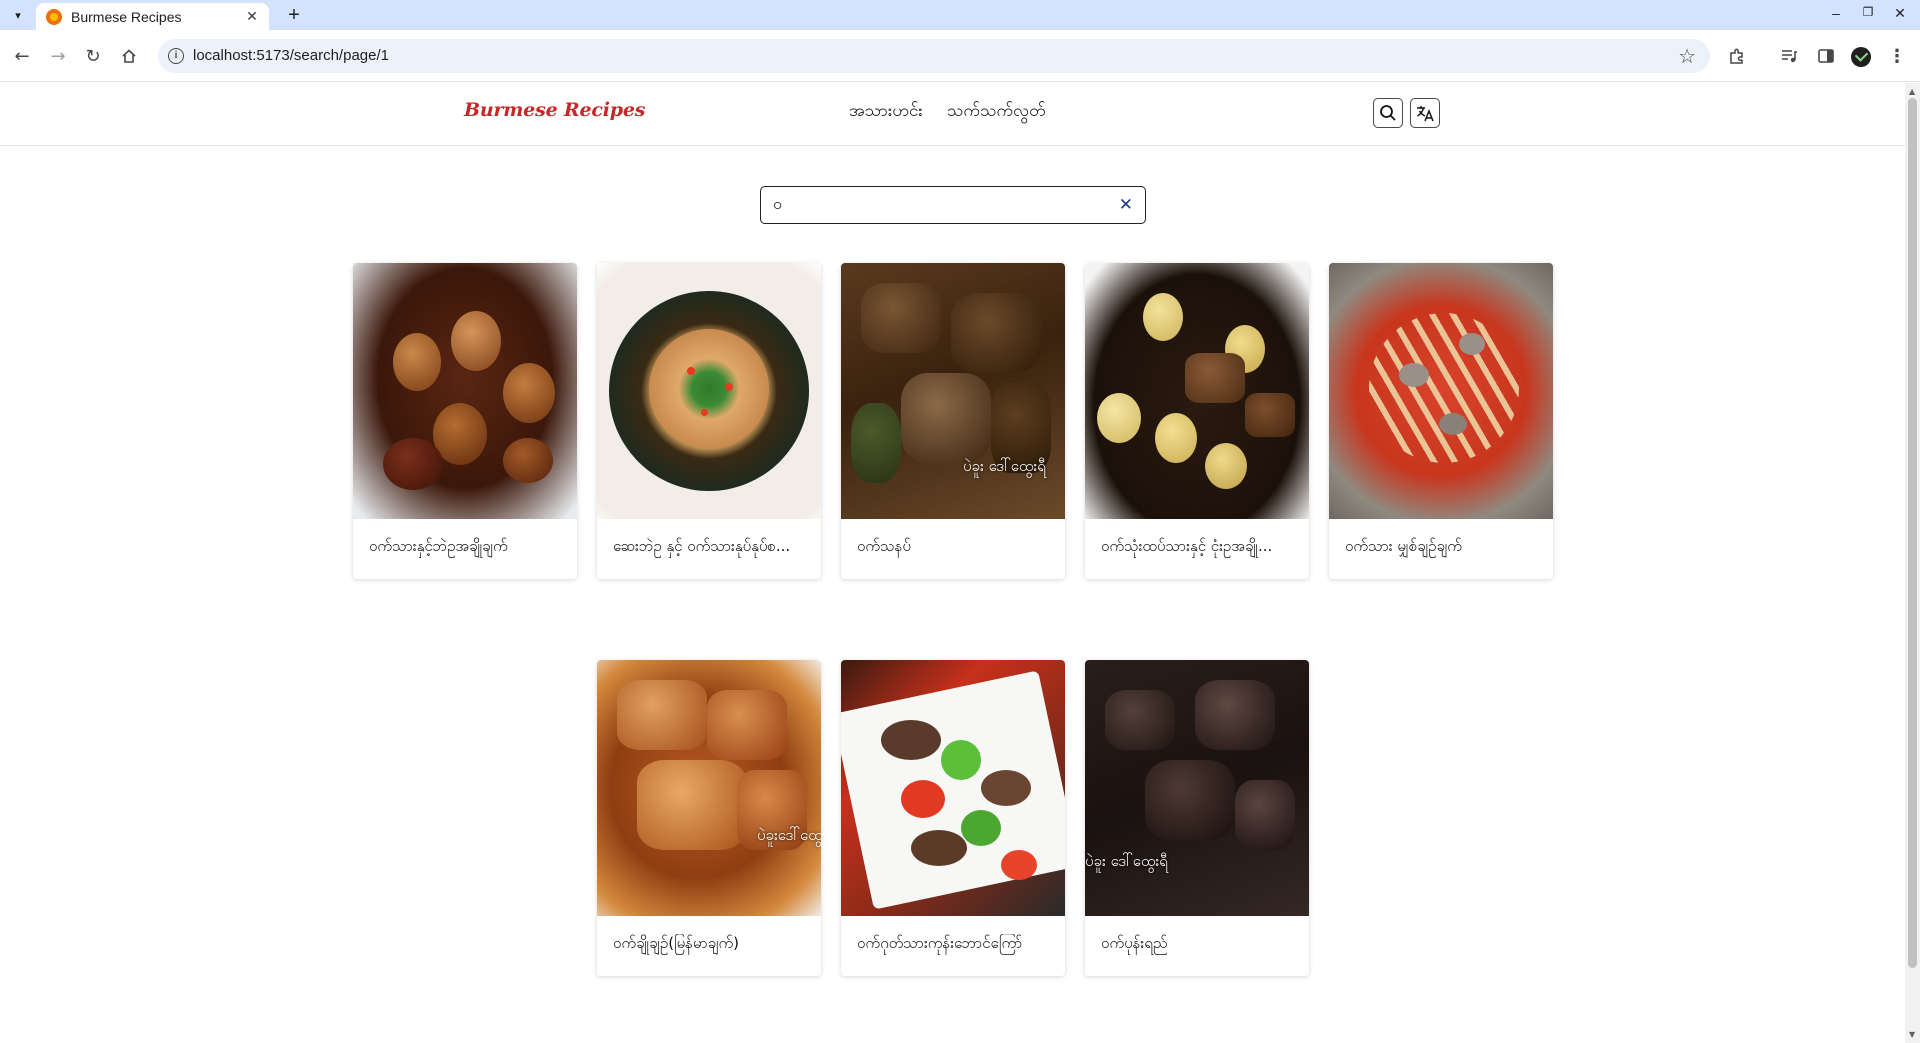 This screenshot has width=1920, height=1043. What do you see at coordinates (129, 56) in the screenshot?
I see `home-icon` at bounding box center [129, 56].